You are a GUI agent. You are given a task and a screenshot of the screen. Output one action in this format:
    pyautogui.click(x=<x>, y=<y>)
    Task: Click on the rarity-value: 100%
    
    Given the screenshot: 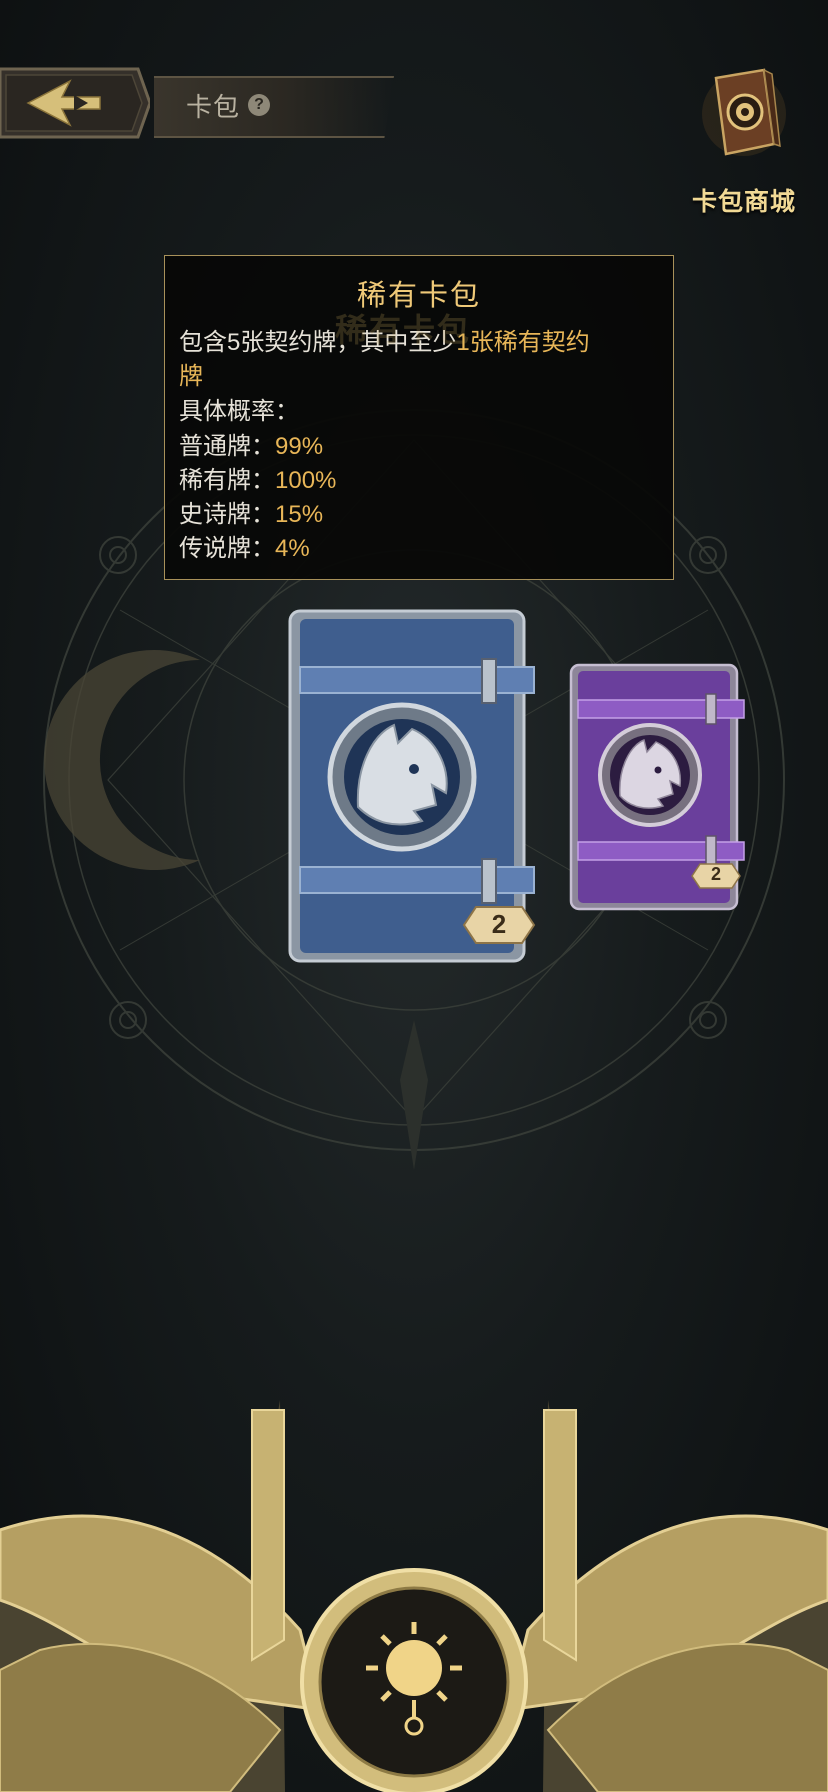 What is the action you would take?
    pyautogui.click(x=306, y=480)
    